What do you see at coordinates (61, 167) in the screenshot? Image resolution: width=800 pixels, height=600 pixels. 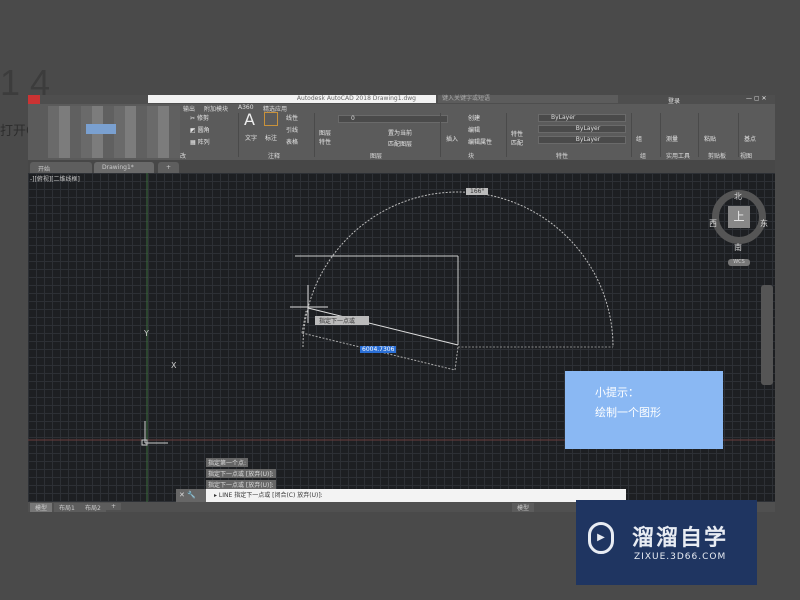 I see `tab-start: 开始` at bounding box center [61, 167].